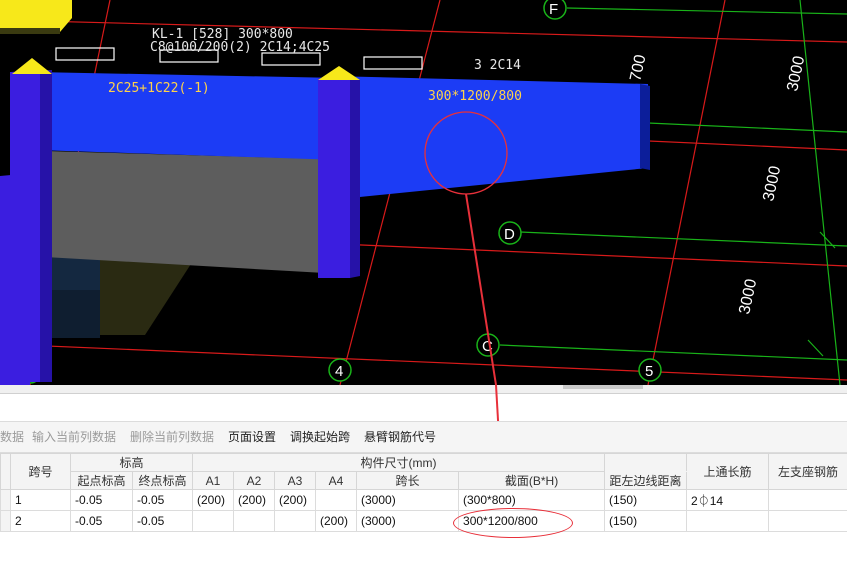 This screenshot has width=847, height=578. What do you see at coordinates (646, 462) in the screenshot?
I see `col-header-blank` at bounding box center [646, 462].